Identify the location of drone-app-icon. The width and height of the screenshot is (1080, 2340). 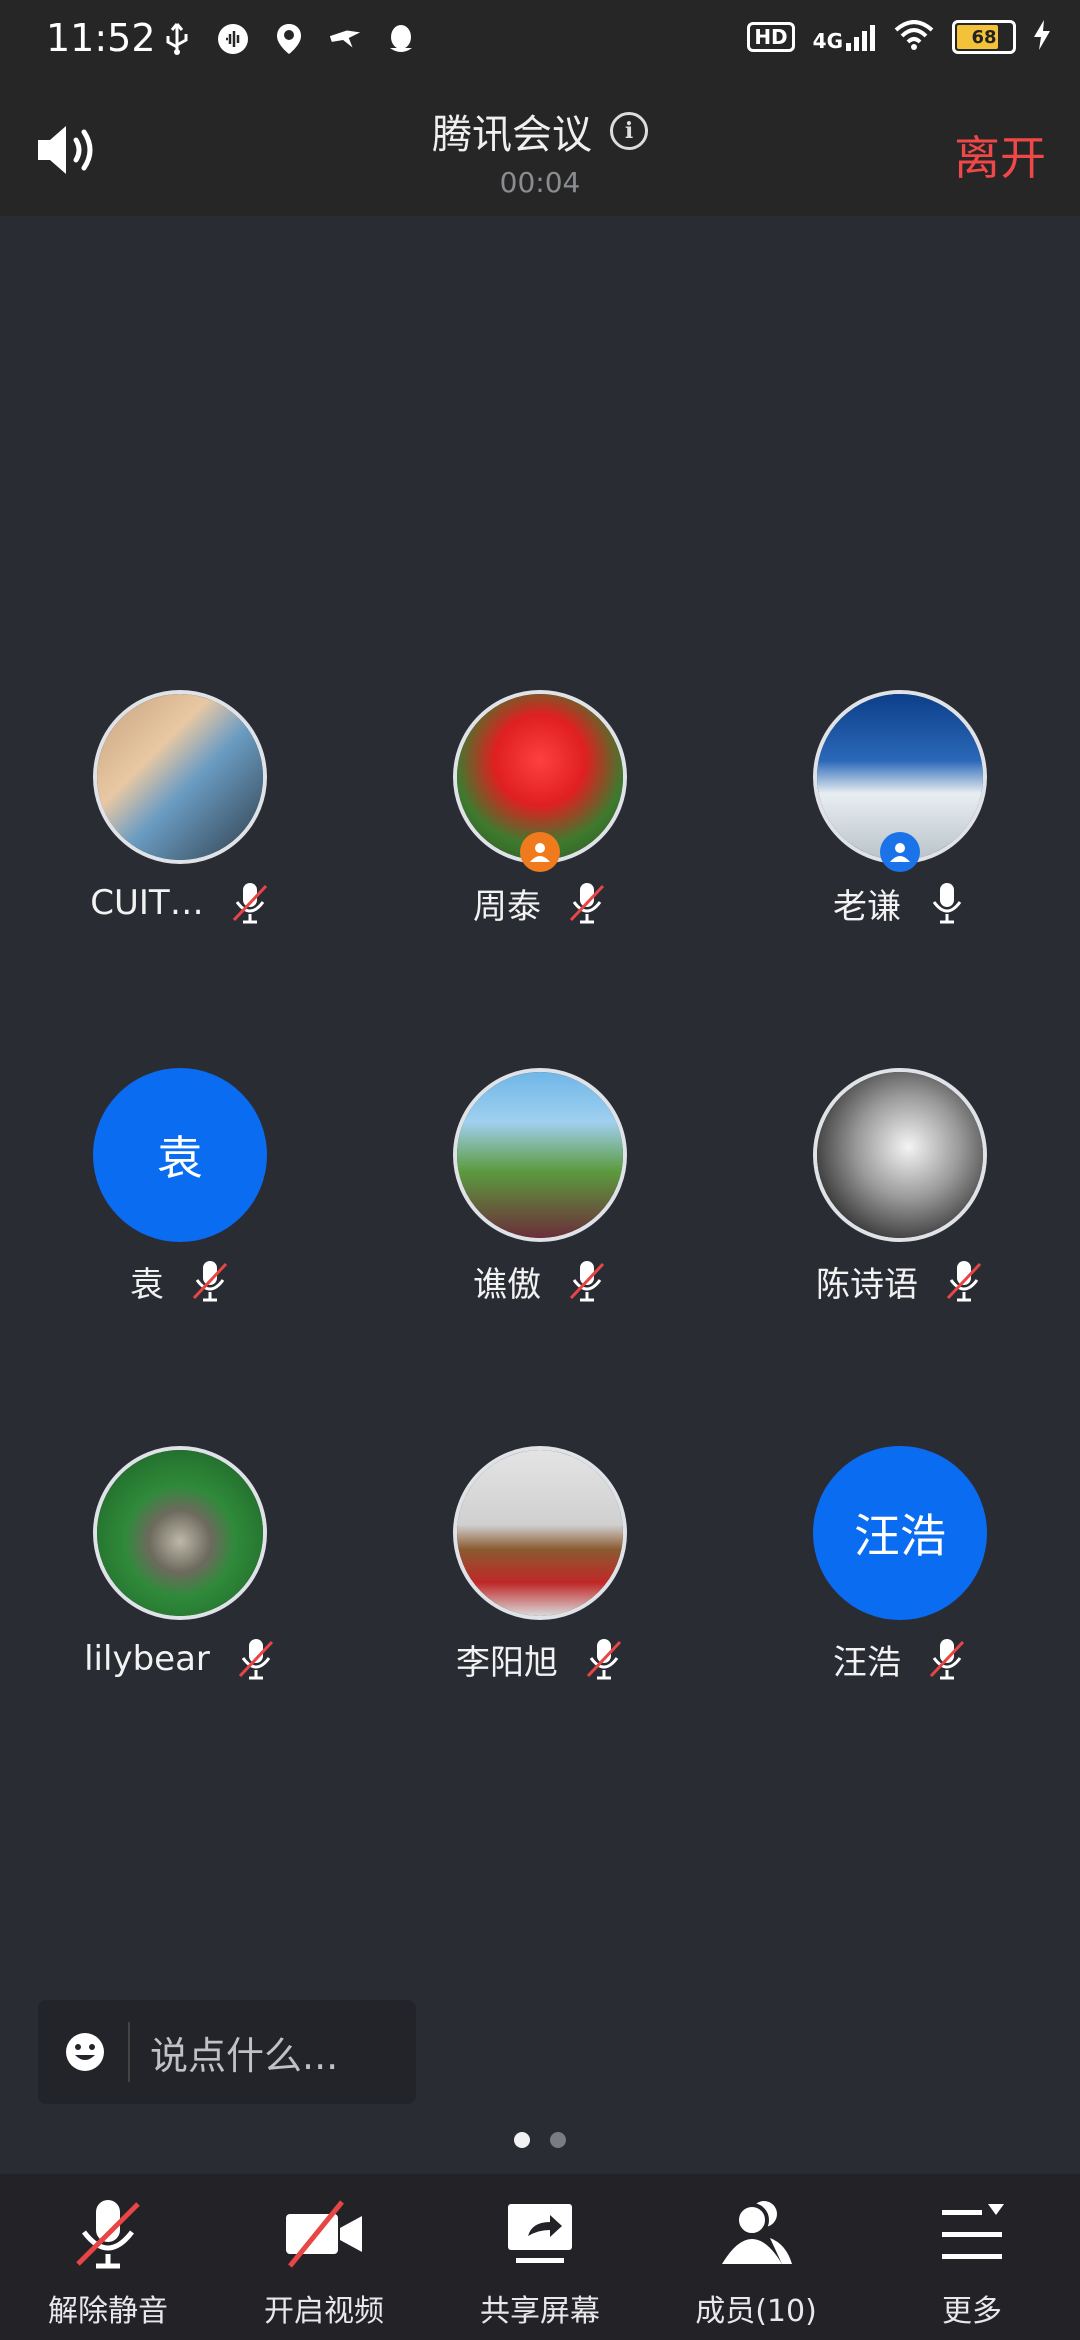
(345, 39).